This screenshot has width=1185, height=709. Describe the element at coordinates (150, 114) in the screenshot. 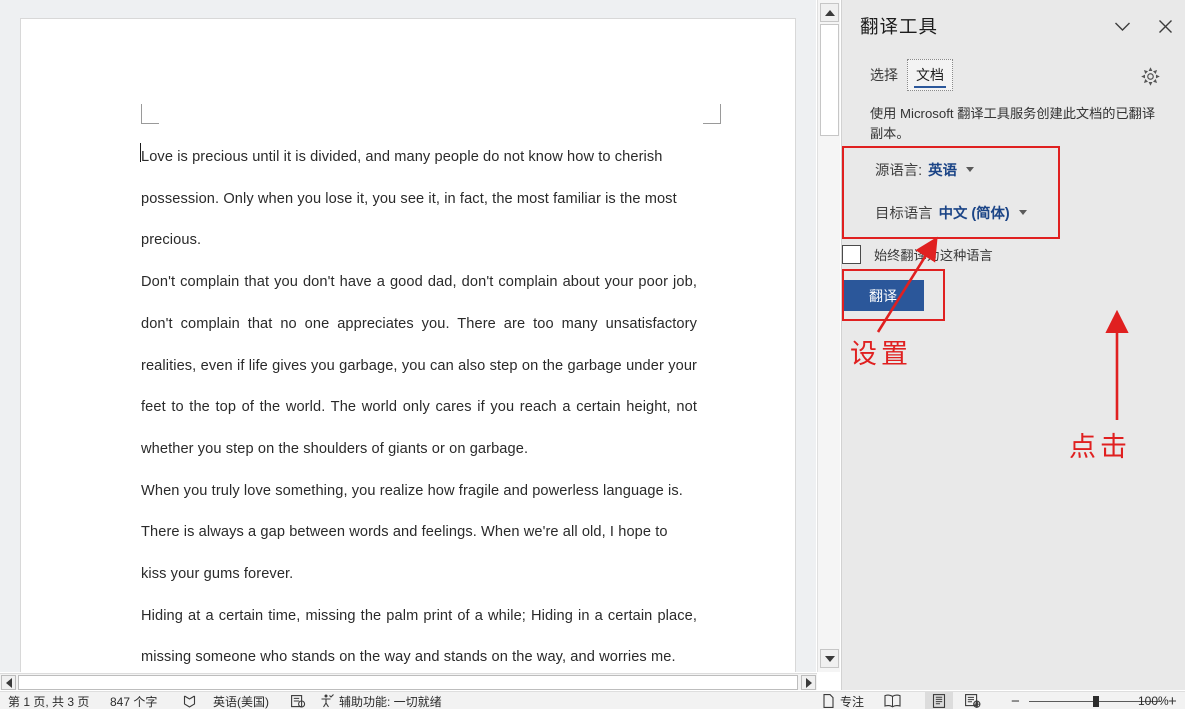

I see `margin-mark-top-left` at that location.